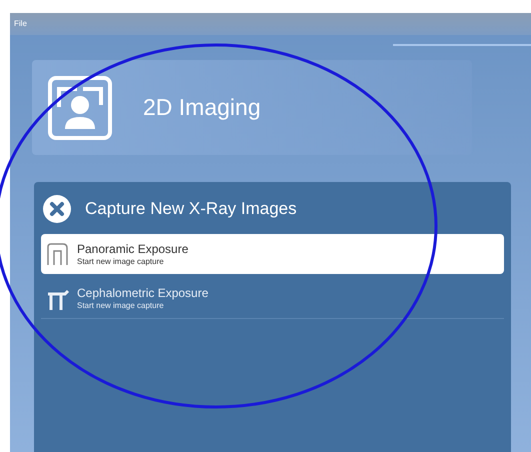 Image resolution: width=531 pixels, height=452 pixels. Describe the element at coordinates (80, 107) in the screenshot. I see `person-icon` at that location.